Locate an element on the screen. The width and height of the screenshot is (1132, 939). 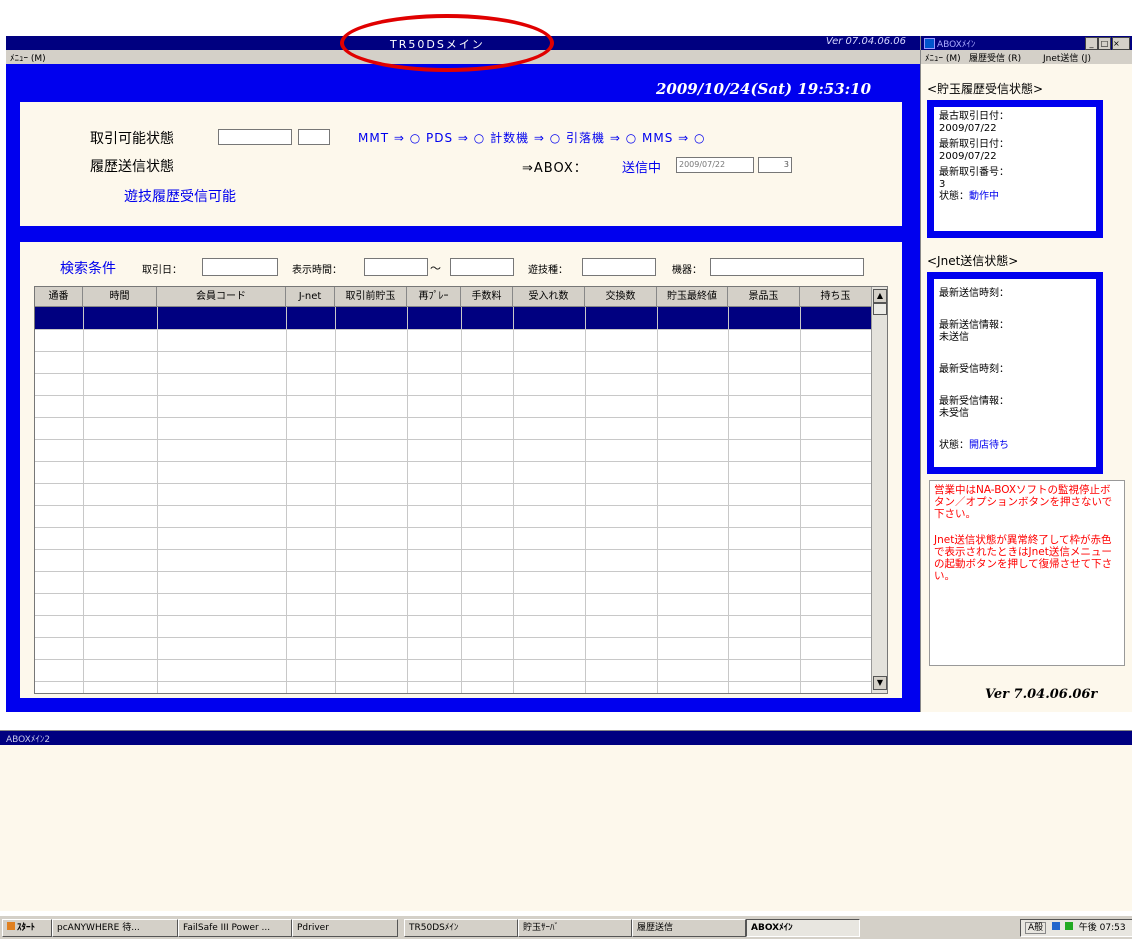
task-history-send: 履歴送信 is located at coordinates (689, 928).